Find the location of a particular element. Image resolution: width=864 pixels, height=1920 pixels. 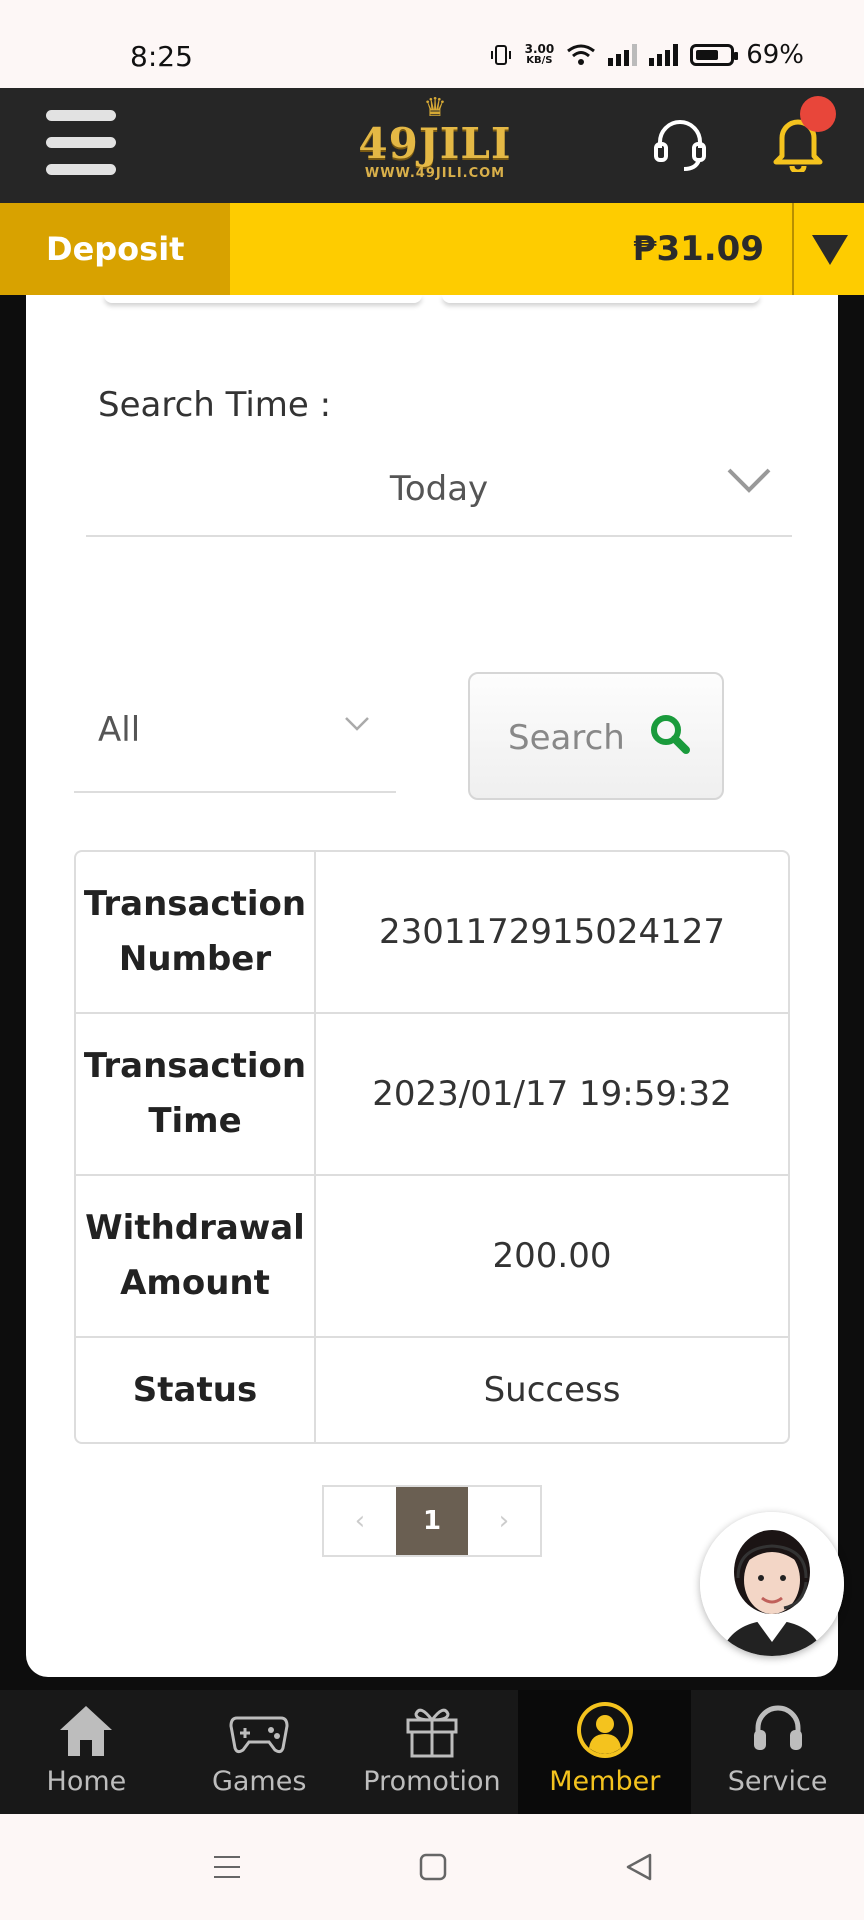

nav-home: Home is located at coordinates (86, 1752).